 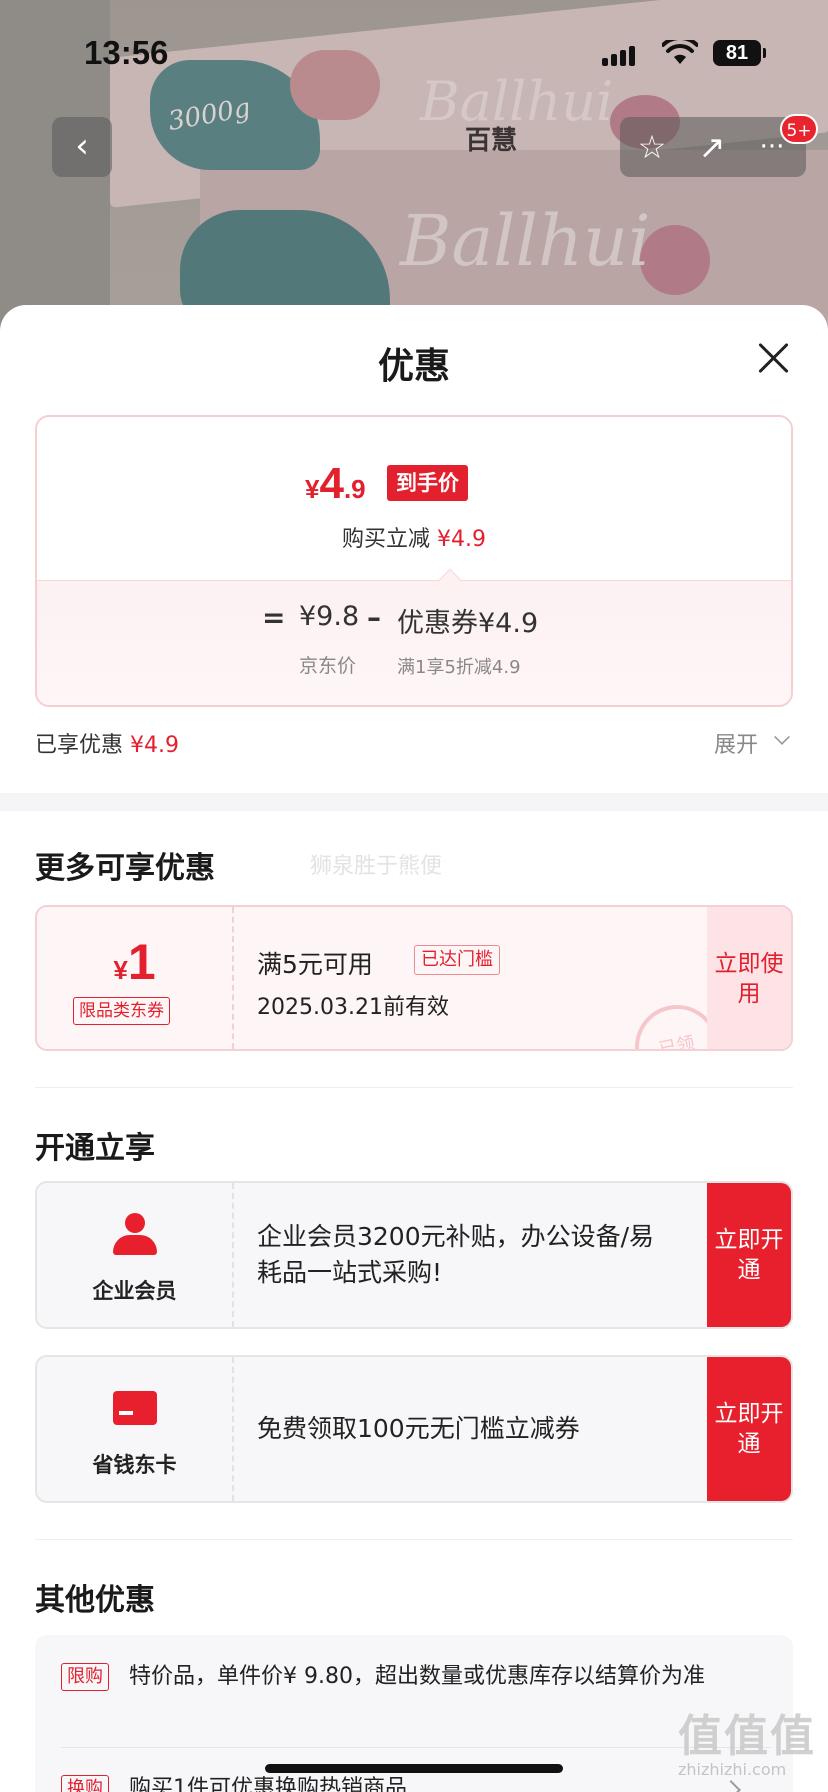 I want to click on reduce-value: ¥4.9, so click(x=461, y=539).